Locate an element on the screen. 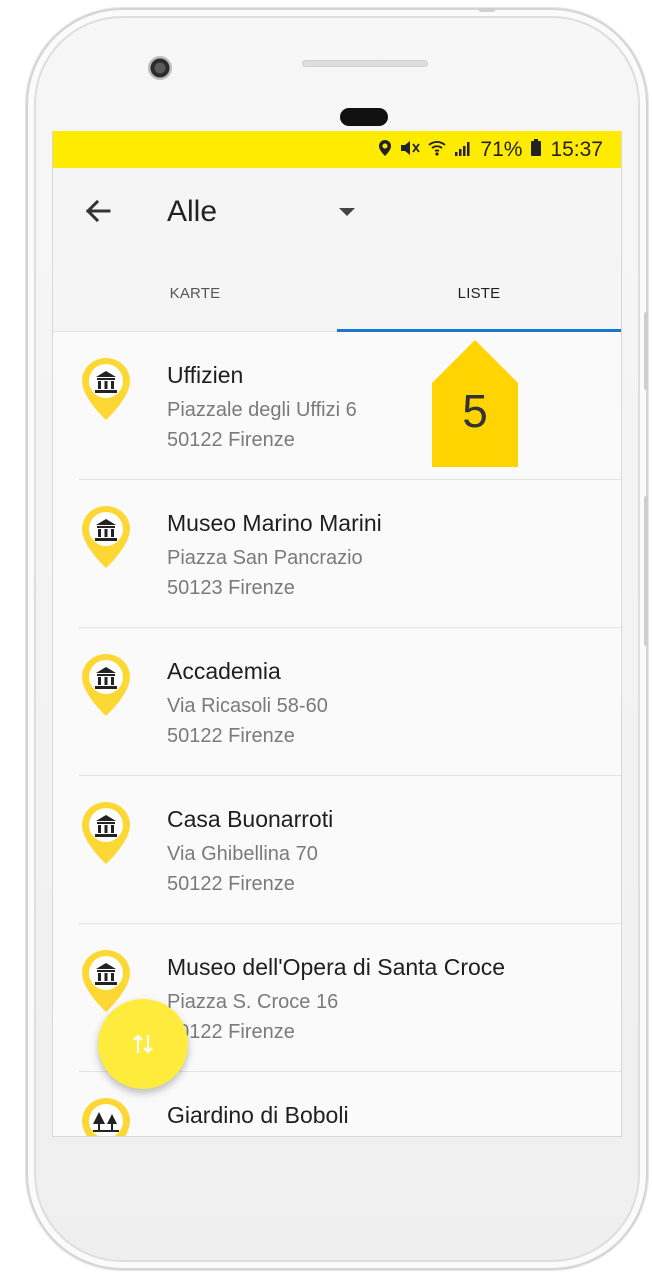 The height and width of the screenshot is (1275, 652). signal-icon is located at coordinates (463, 149).